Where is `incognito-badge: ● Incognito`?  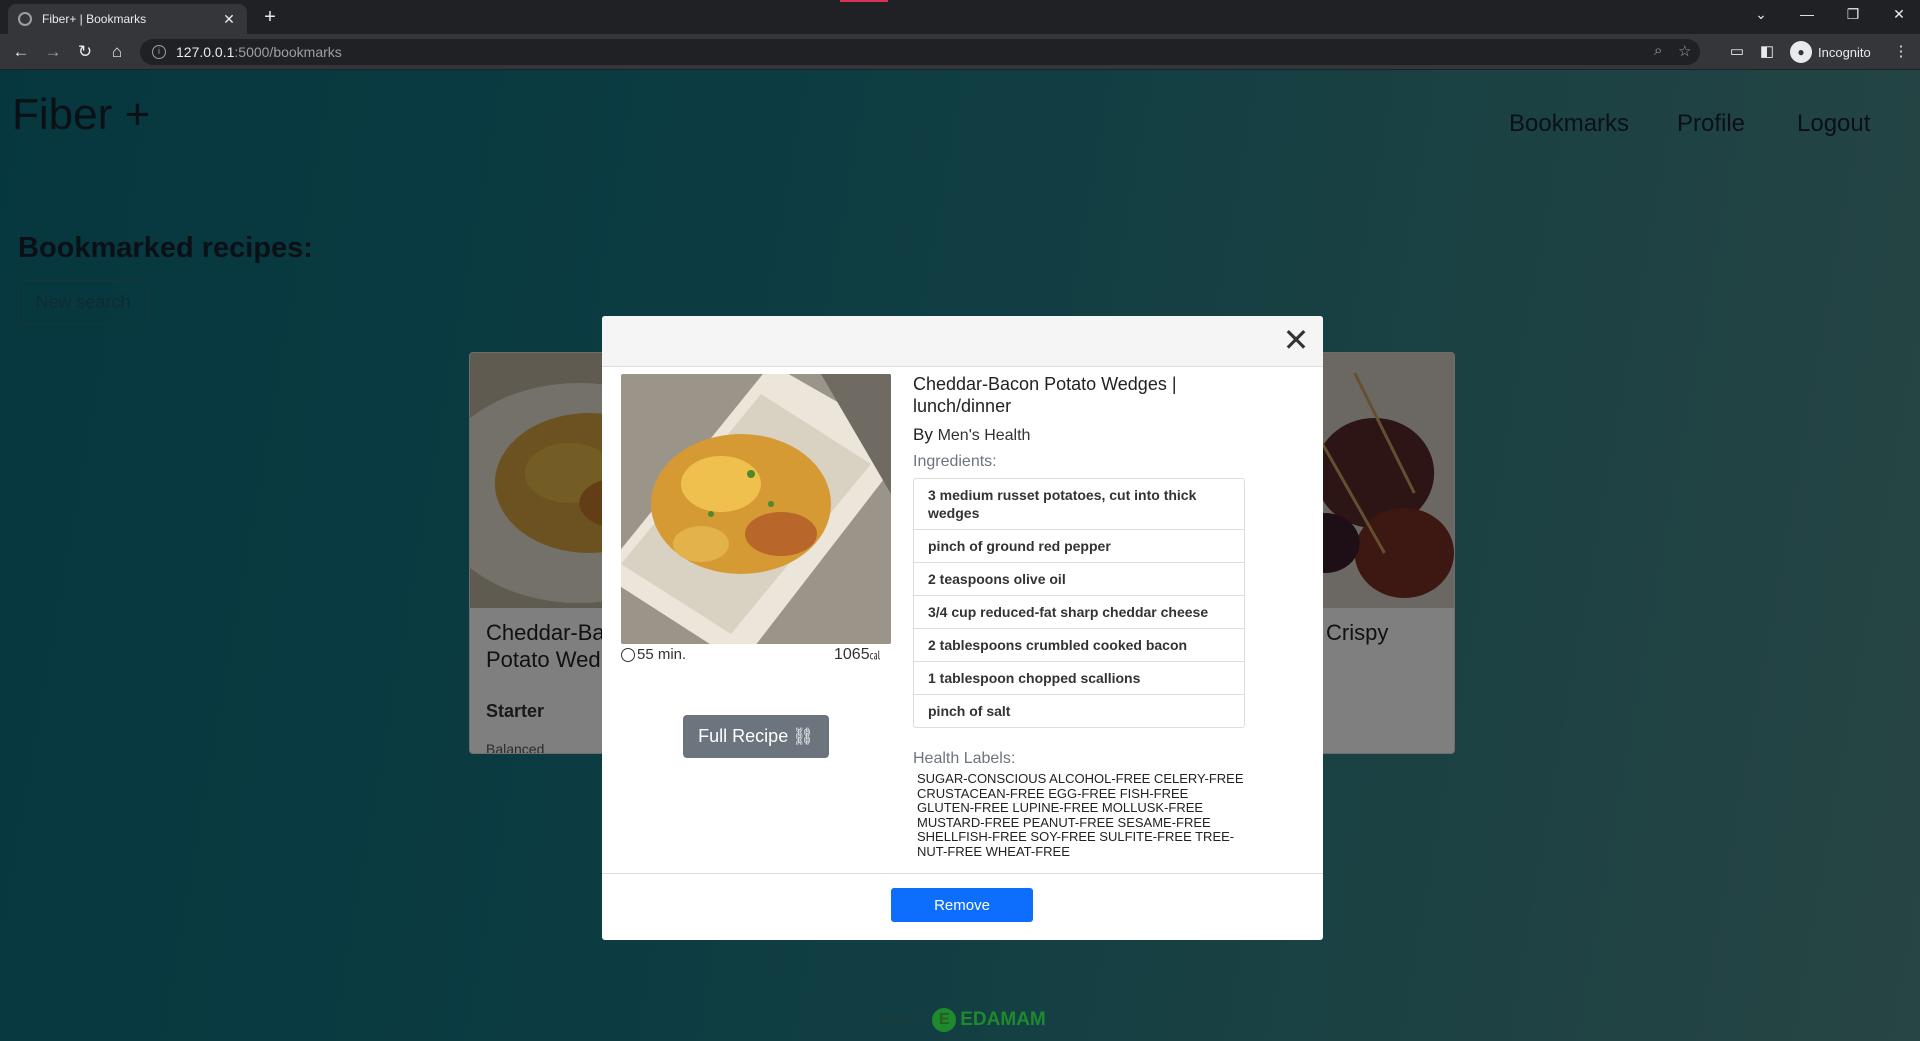 incognito-badge: ● Incognito is located at coordinates (1830, 52).